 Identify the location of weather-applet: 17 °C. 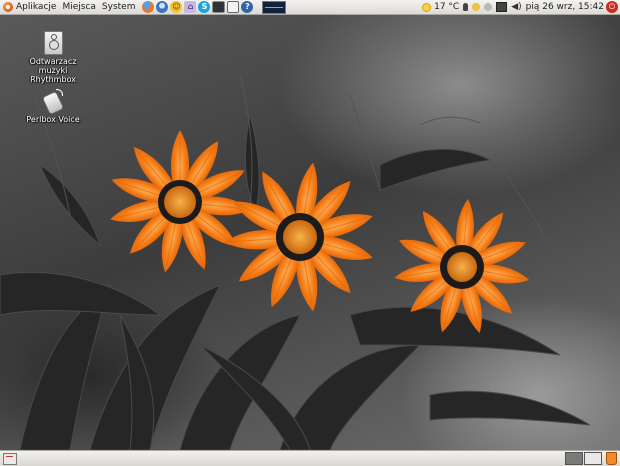
(440, 7).